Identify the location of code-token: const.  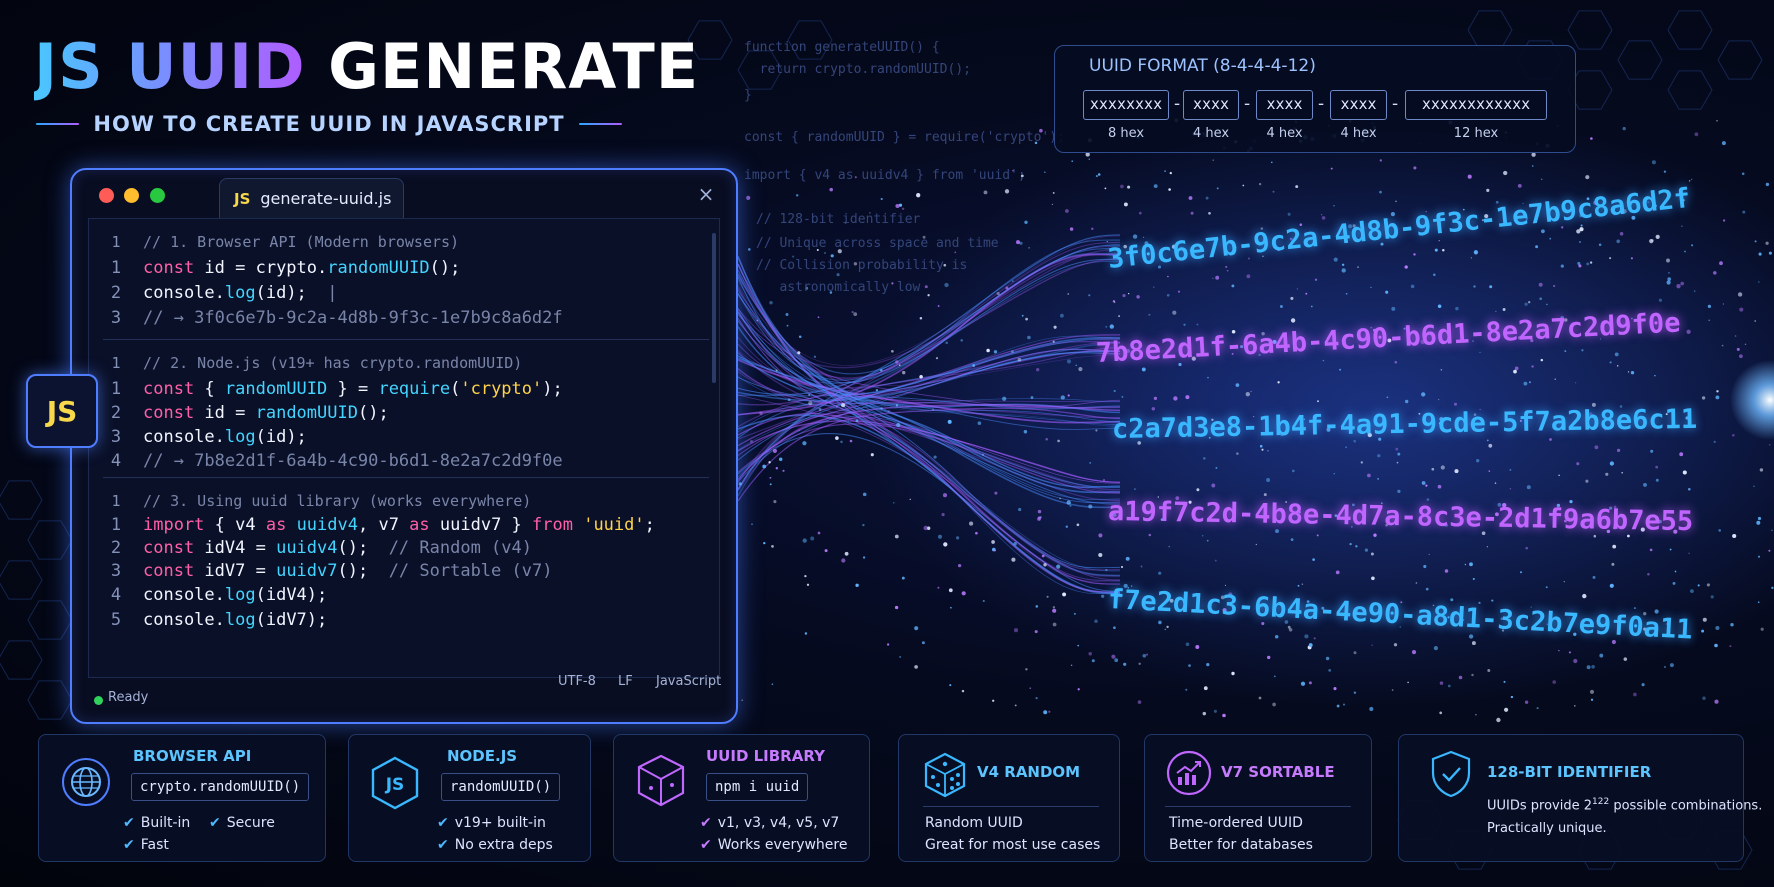
(174, 389).